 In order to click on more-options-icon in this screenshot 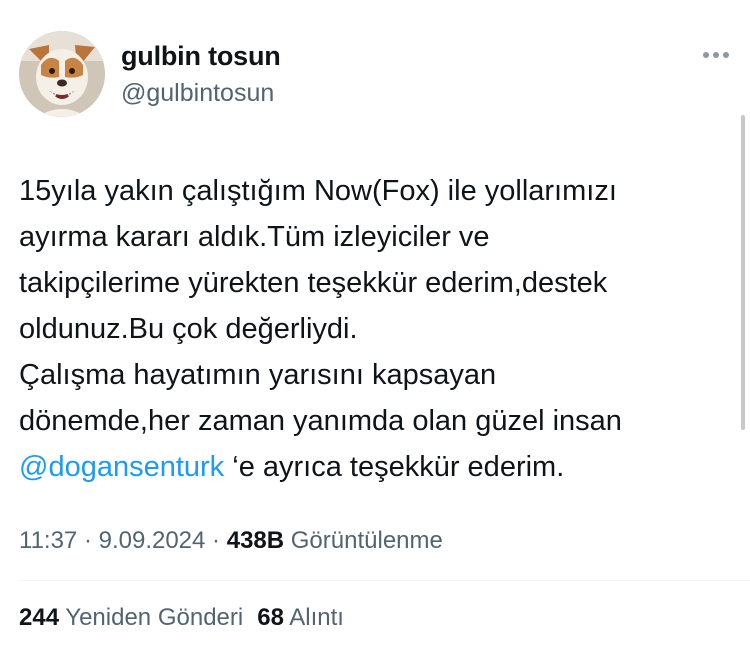, I will do `click(716, 55)`.